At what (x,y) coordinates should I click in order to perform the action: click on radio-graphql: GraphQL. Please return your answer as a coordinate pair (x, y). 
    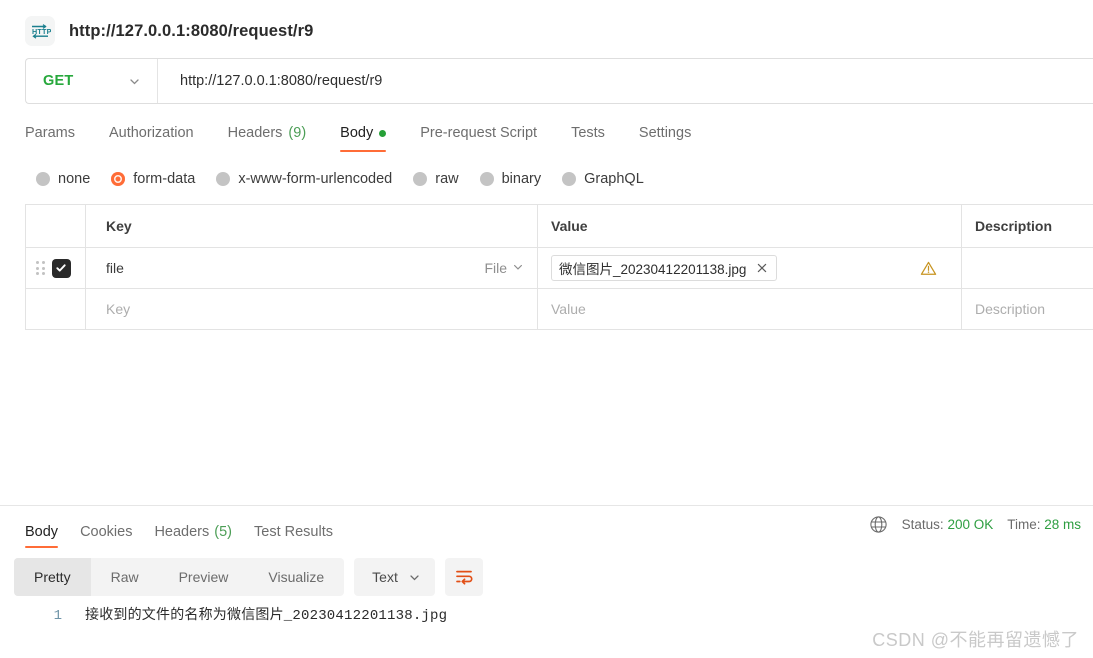
    Looking at the image, I should click on (603, 179).